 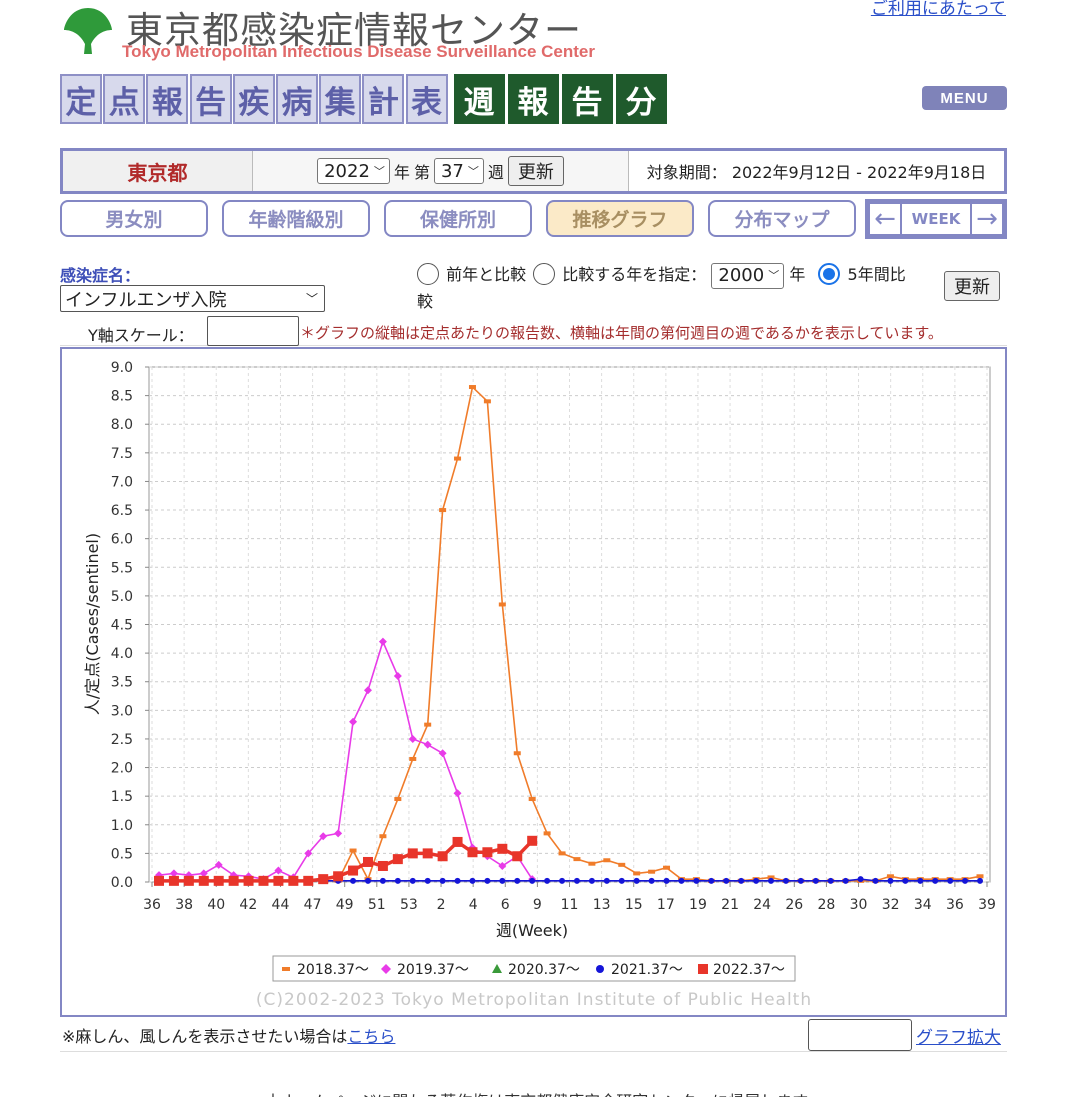 What do you see at coordinates (748, 275) in the screenshot?
I see `compare-year-select: 2000 ﹀` at bounding box center [748, 275].